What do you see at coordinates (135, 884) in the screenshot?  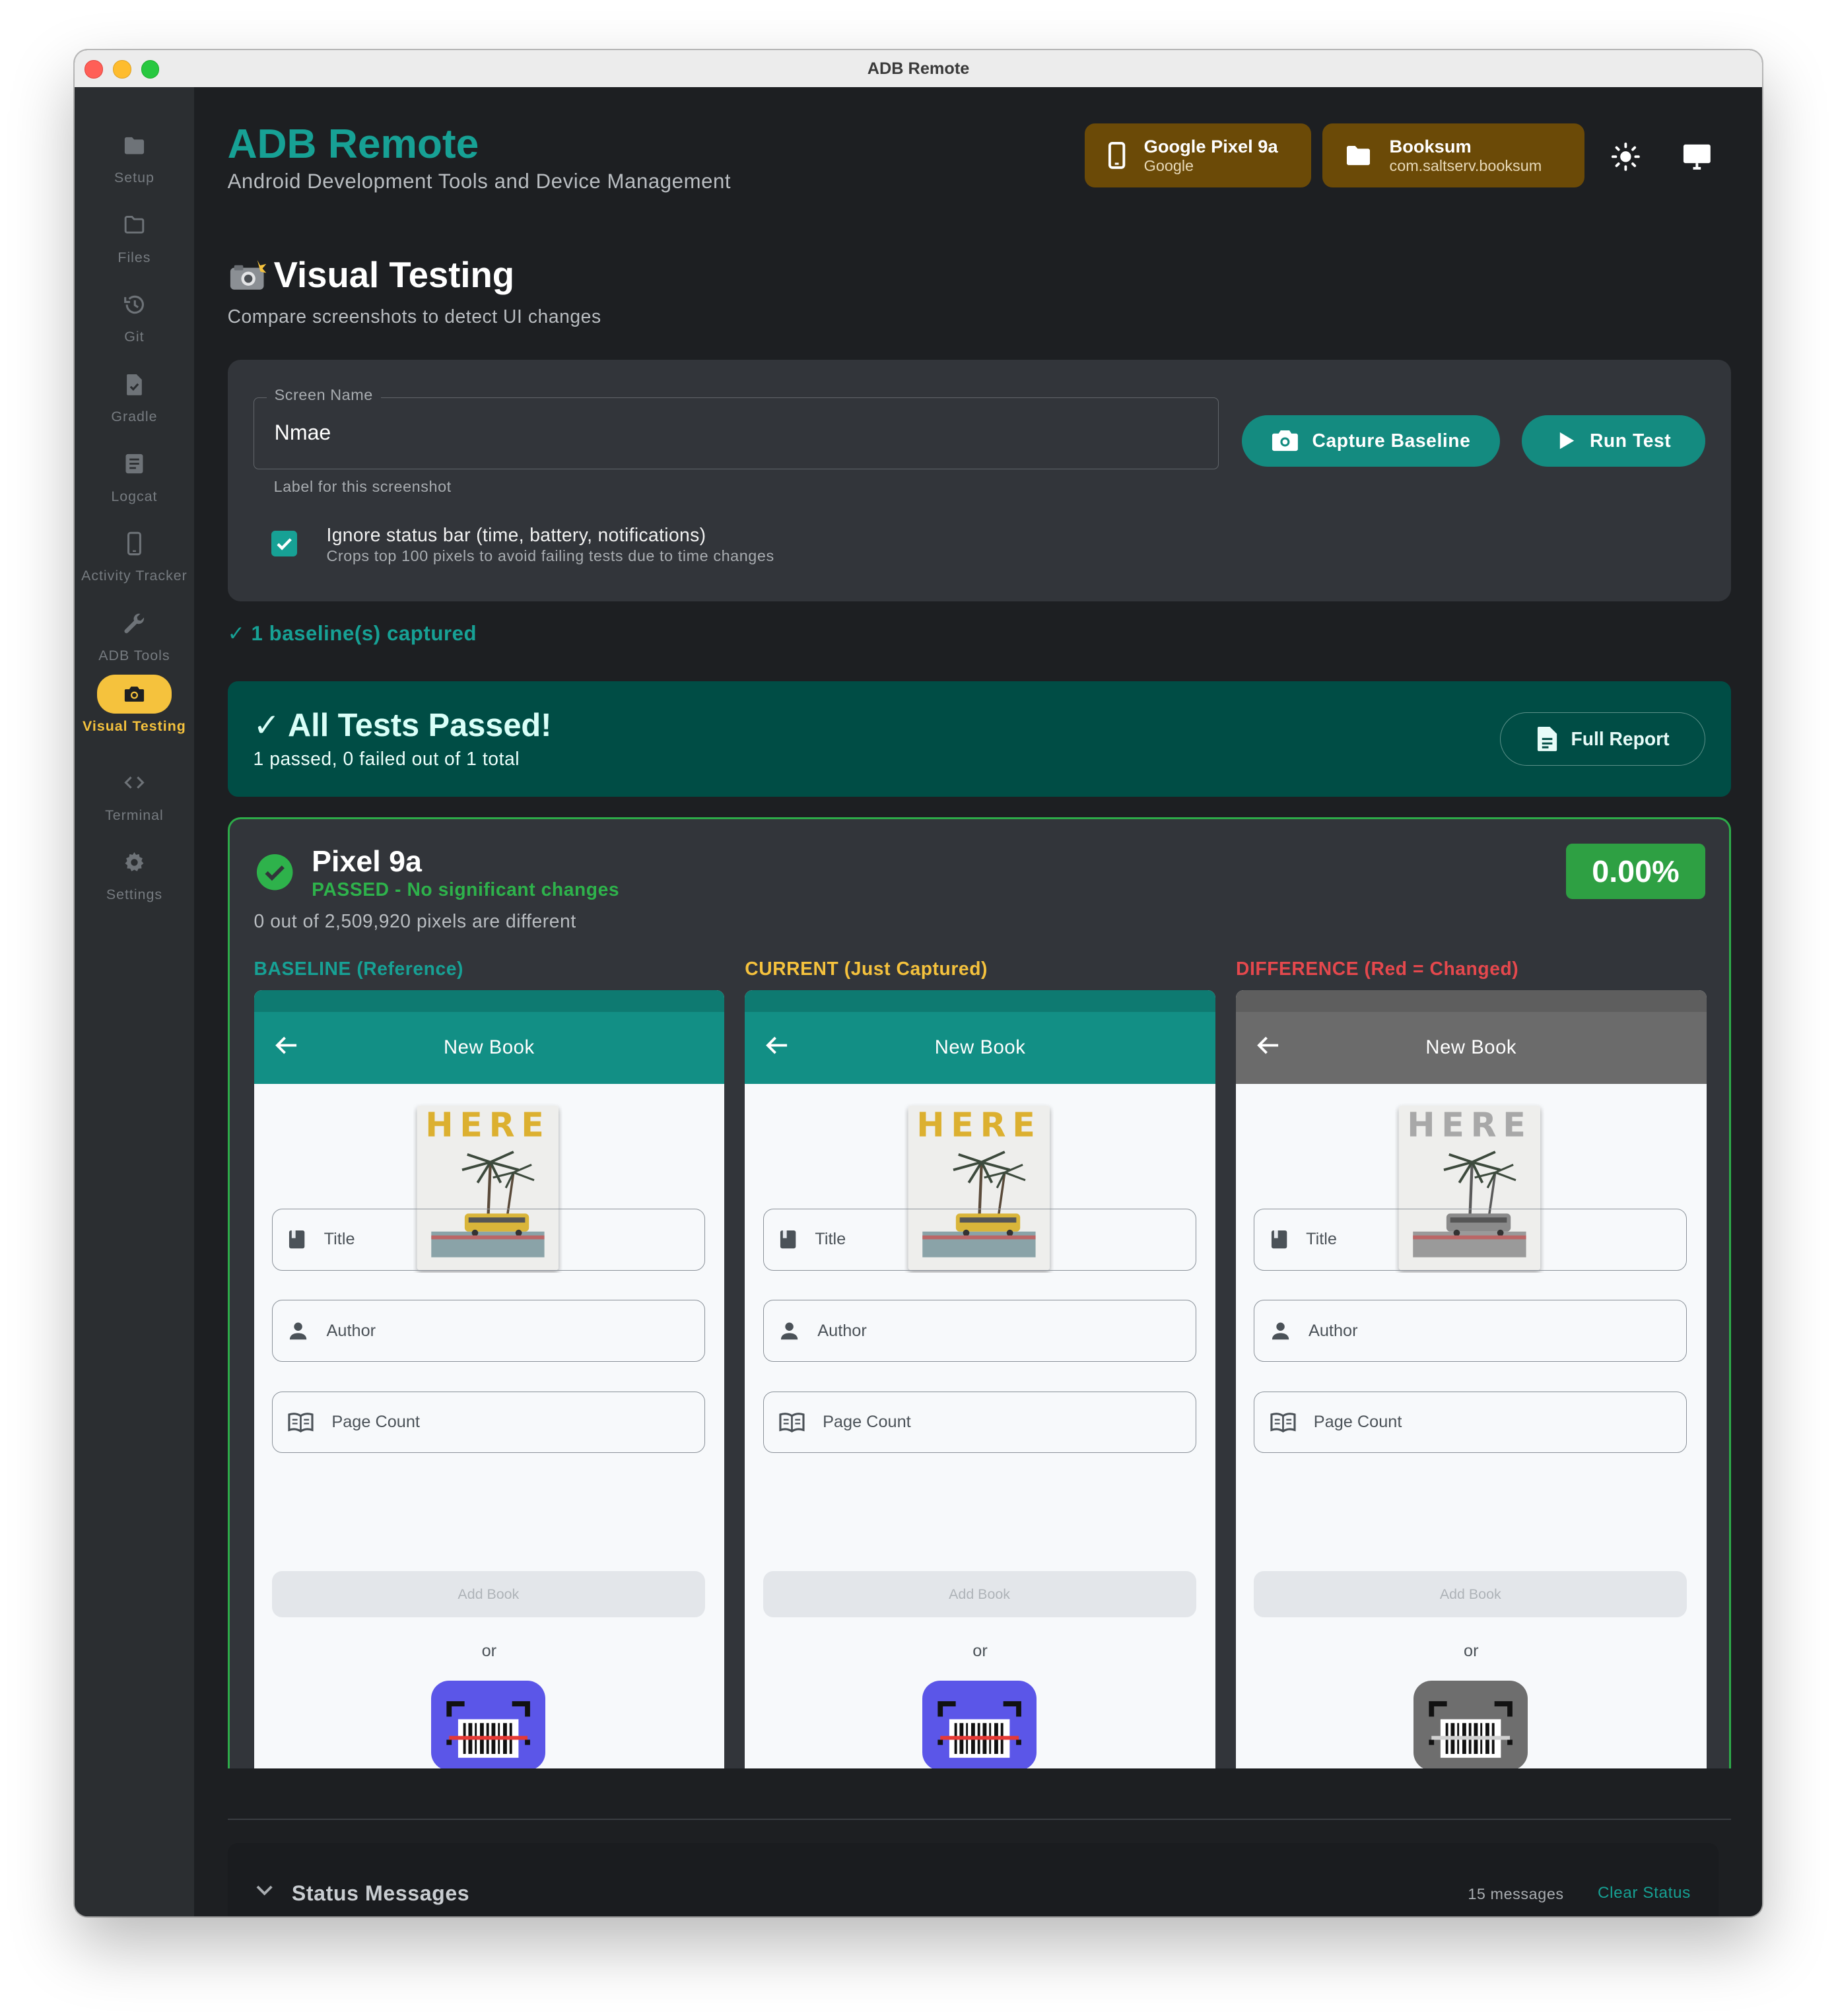 I see `sidebar-item-settings: Settings` at bounding box center [135, 884].